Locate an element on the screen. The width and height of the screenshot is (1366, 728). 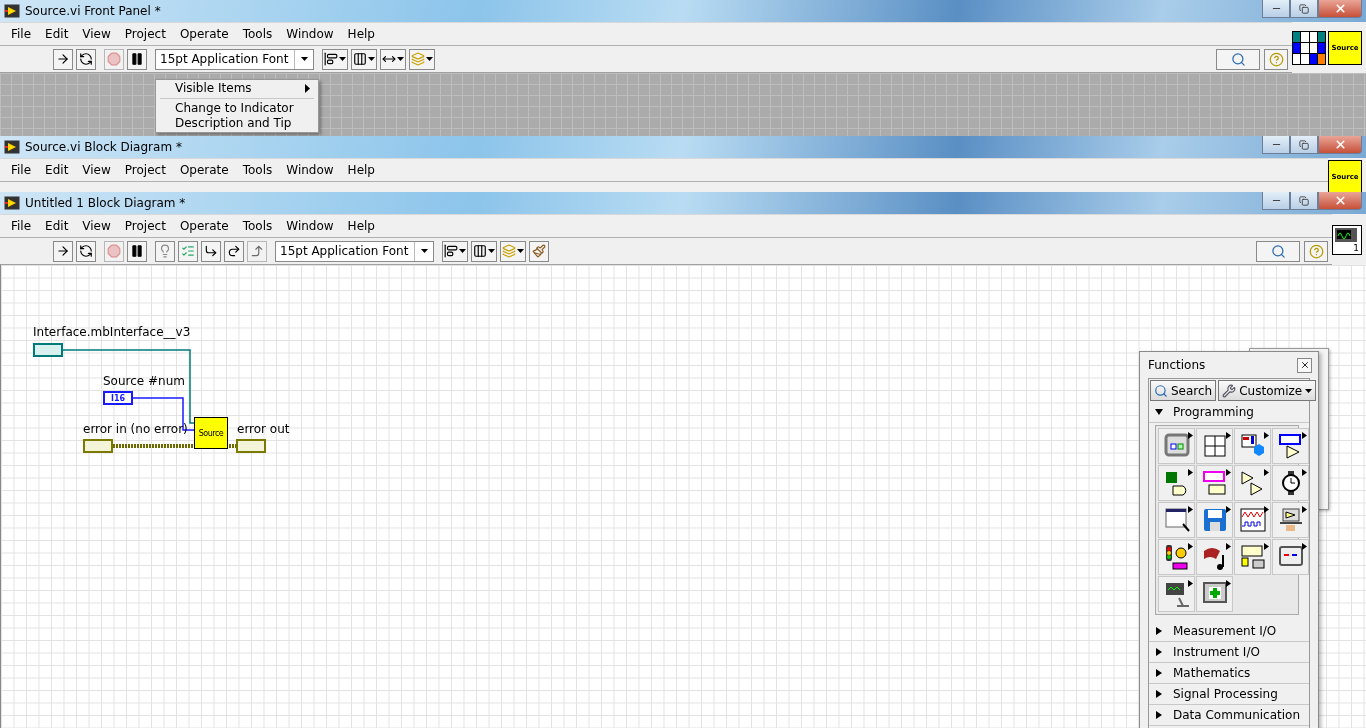
lightbulb-icon is located at coordinates (165, 251).